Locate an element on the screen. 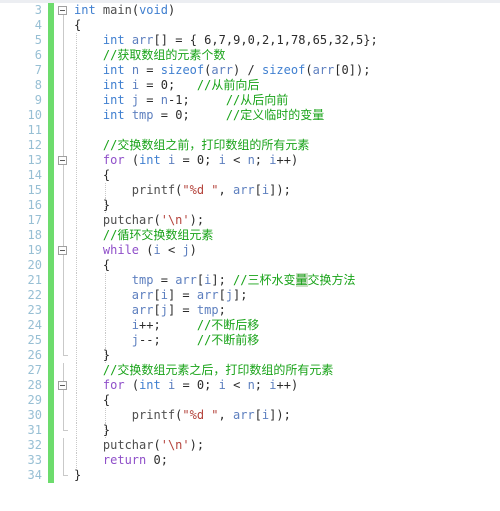 The height and width of the screenshot is (511, 500). code-text: int tmp = 0; //定义临时的变量 is located at coordinates (199, 115).